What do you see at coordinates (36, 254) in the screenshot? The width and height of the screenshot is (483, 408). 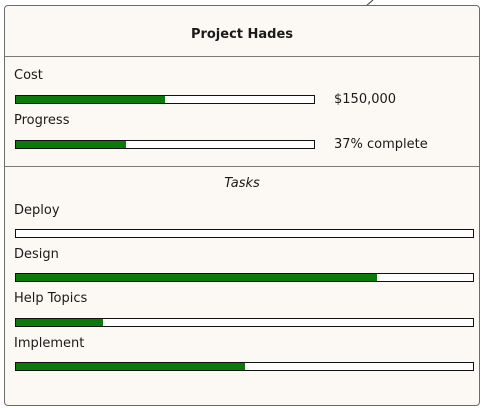 I see `task-label: Design` at bounding box center [36, 254].